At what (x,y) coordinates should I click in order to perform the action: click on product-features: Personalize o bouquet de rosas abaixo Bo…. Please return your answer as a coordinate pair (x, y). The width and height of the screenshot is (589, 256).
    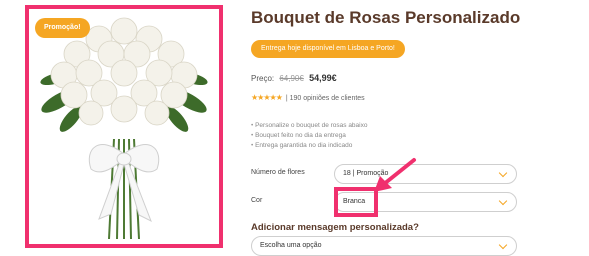
    Looking at the image, I should click on (309, 136).